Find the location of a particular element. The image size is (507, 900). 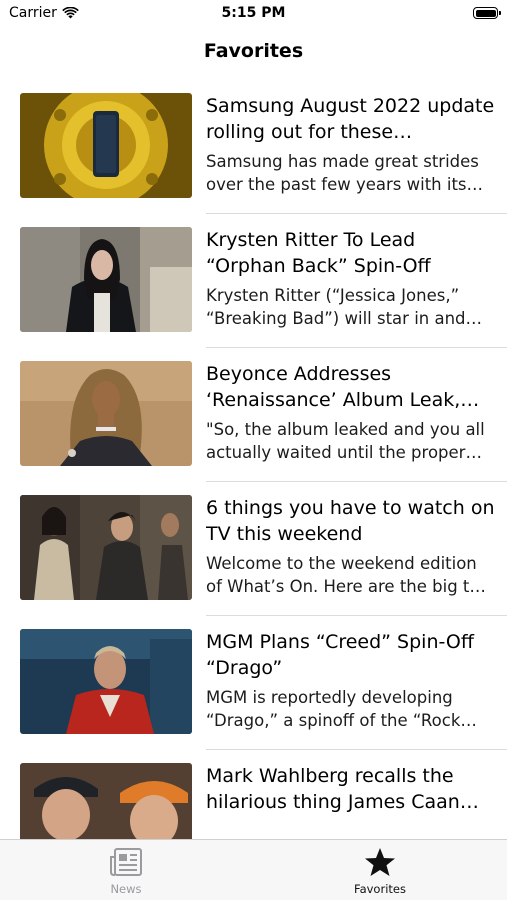

status-bar: Carrier 5:15 PM is located at coordinates (253, 14).